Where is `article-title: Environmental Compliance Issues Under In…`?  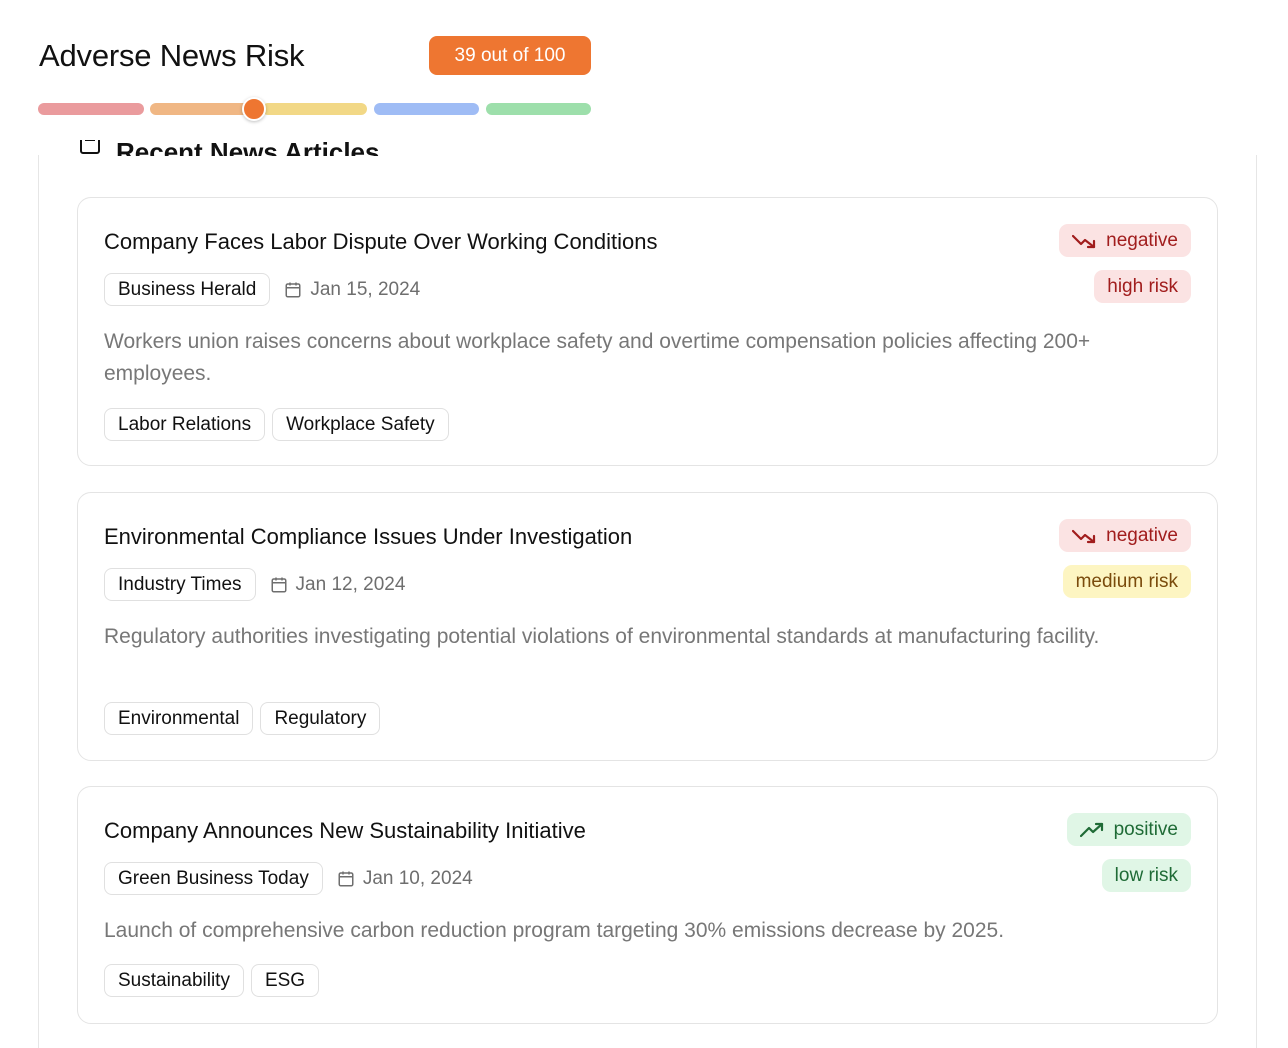 article-title: Environmental Compliance Issues Under In… is located at coordinates (368, 537).